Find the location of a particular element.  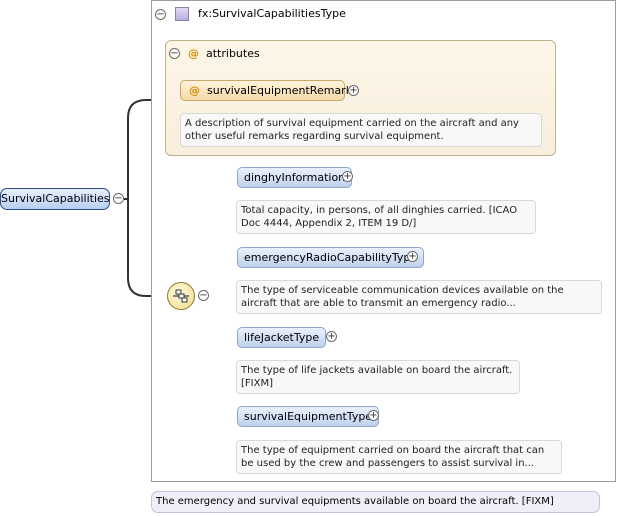

root-element-label: SurvivalCapabilities is located at coordinates (55, 198).